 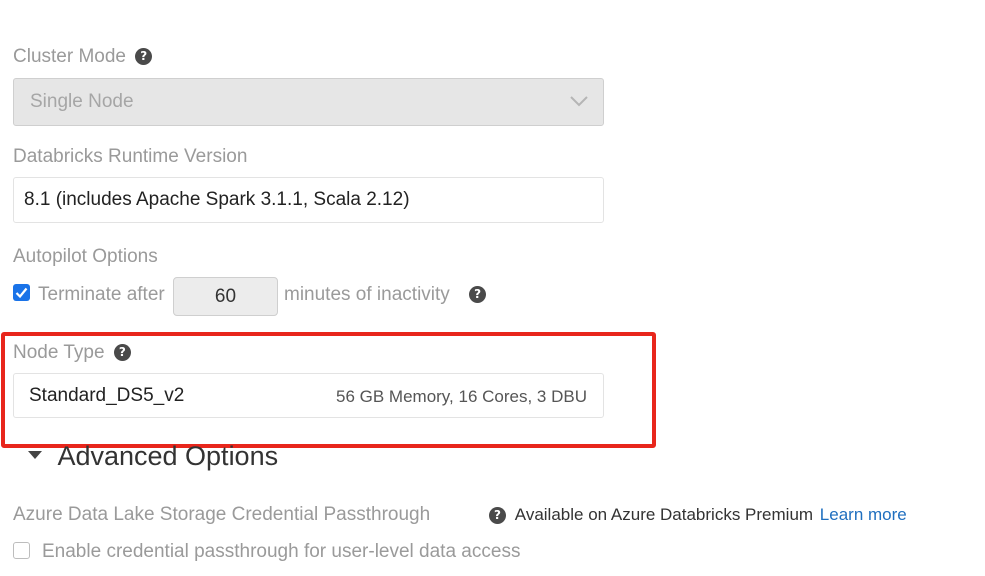 What do you see at coordinates (82, 101) in the screenshot?
I see `cluster-mode-value: Single Node` at bounding box center [82, 101].